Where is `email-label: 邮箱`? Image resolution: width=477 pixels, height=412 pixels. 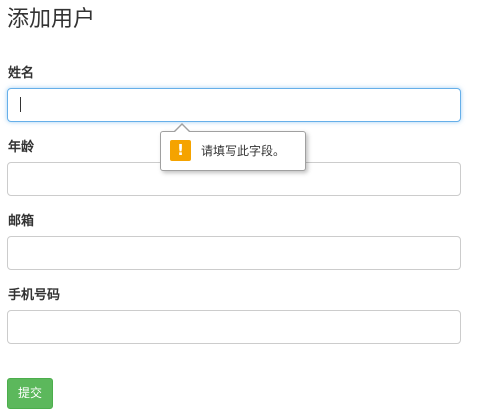
email-label: 邮箱 is located at coordinates (21, 221).